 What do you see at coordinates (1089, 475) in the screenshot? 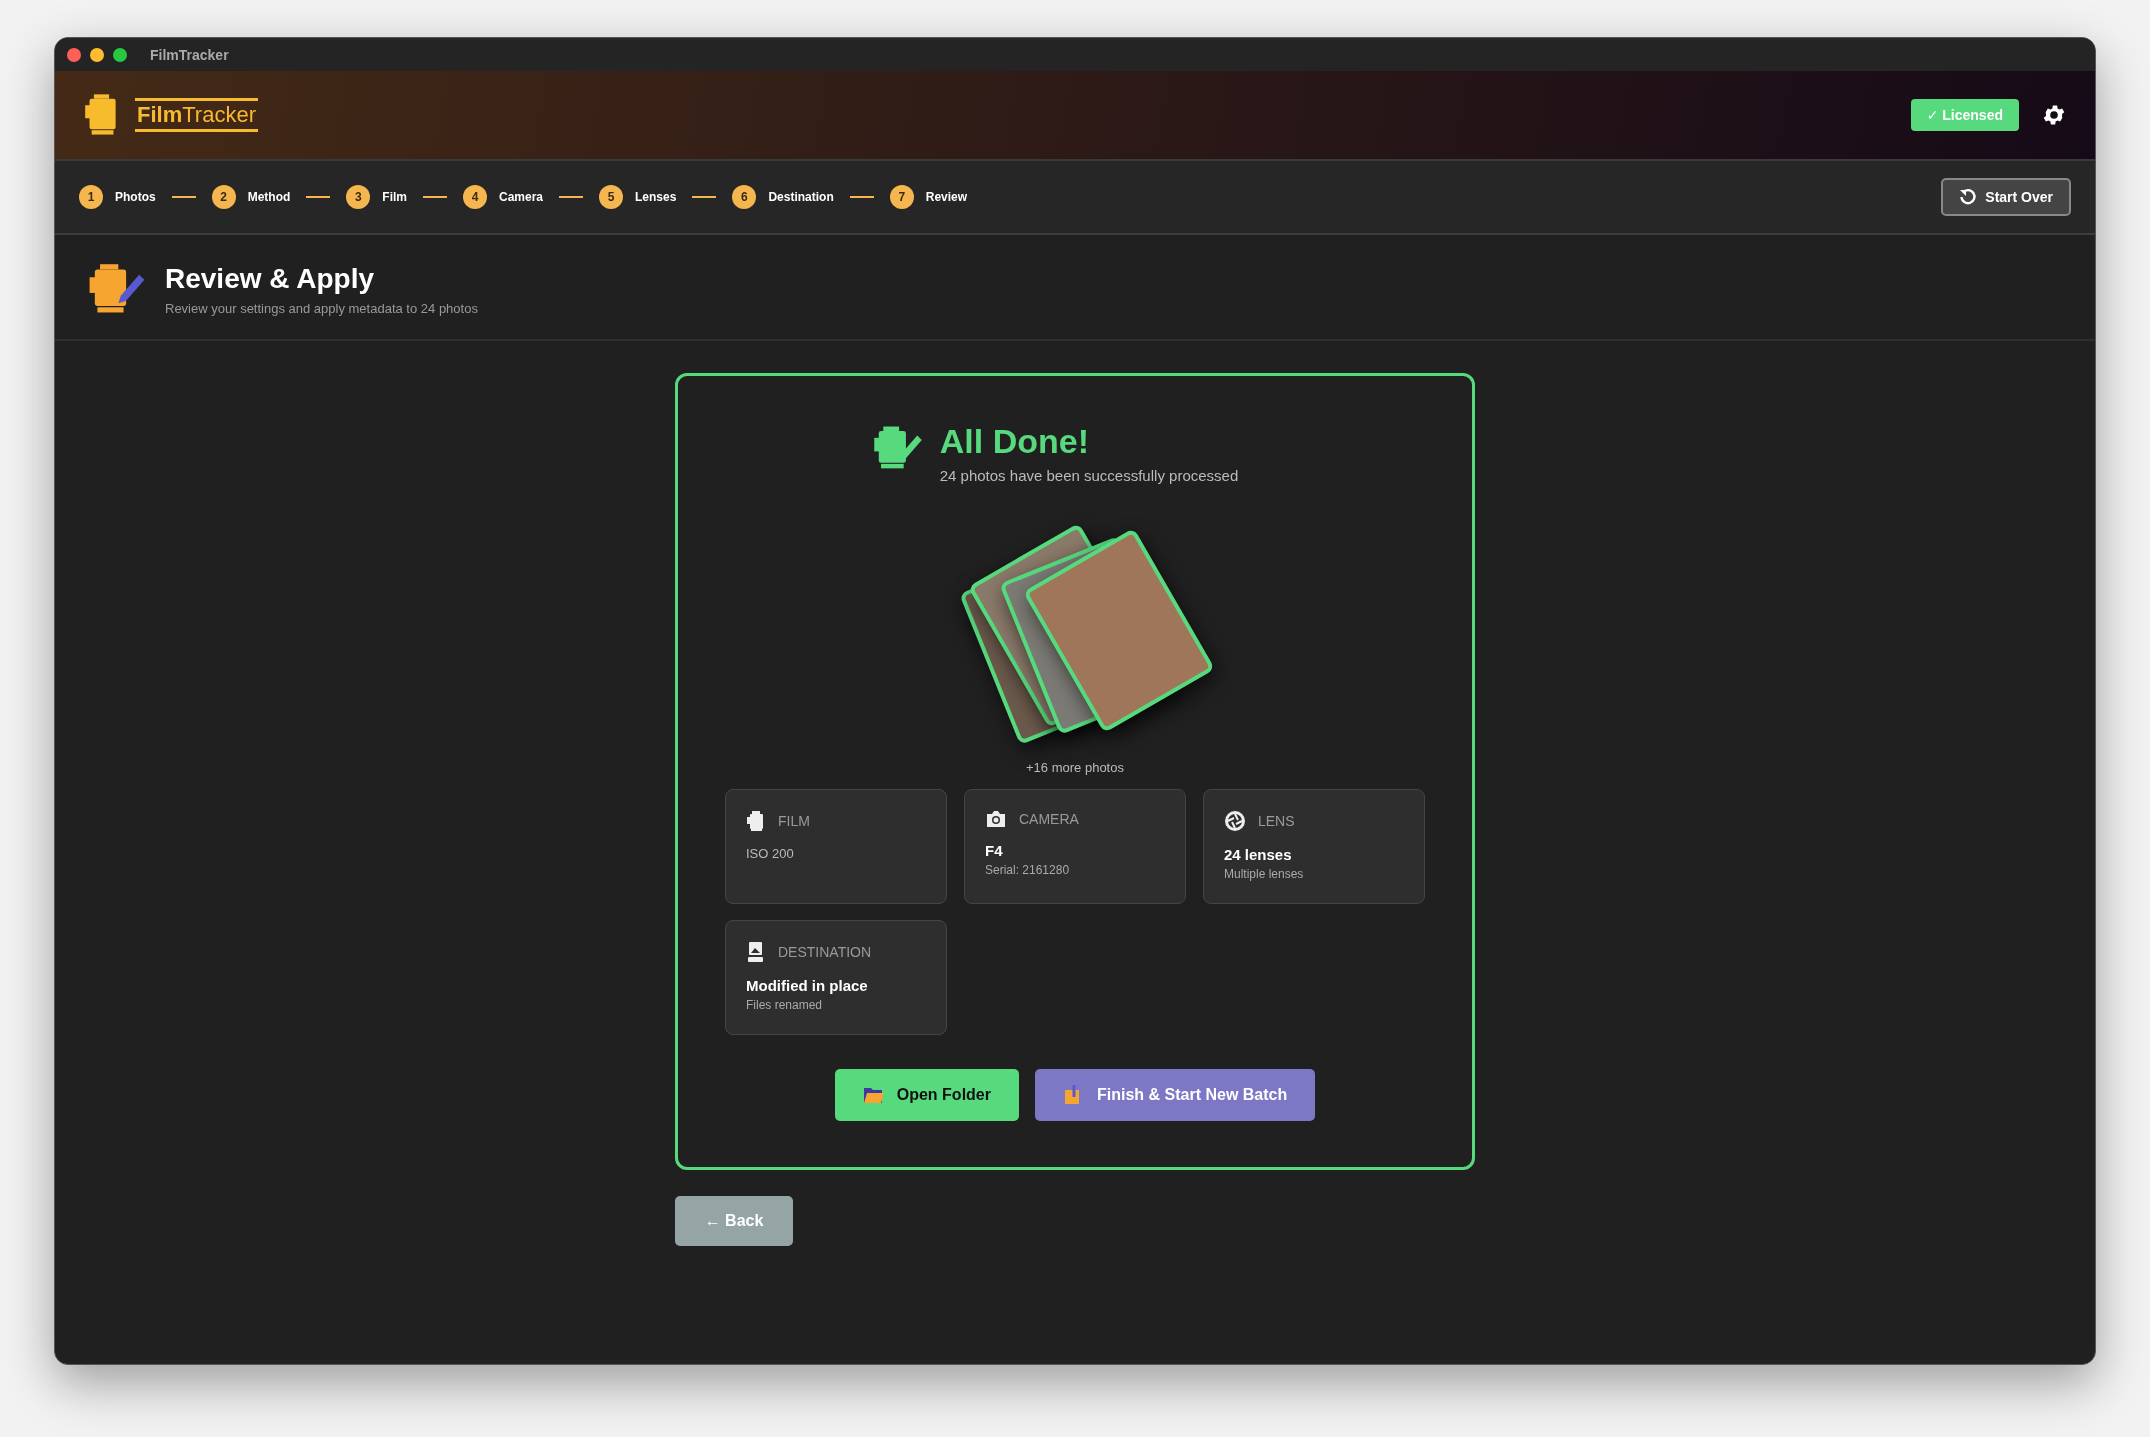
I see `success-message: 24 photos have been successfully processed` at bounding box center [1089, 475].